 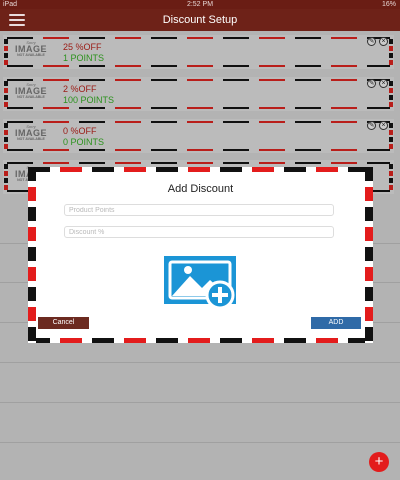 What do you see at coordinates (388, 4) in the screenshot?
I see `battery-level: 16%` at bounding box center [388, 4].